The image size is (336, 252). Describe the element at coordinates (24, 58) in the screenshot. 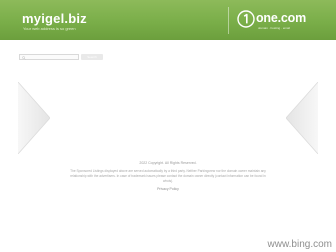

I see `search-icon` at that location.